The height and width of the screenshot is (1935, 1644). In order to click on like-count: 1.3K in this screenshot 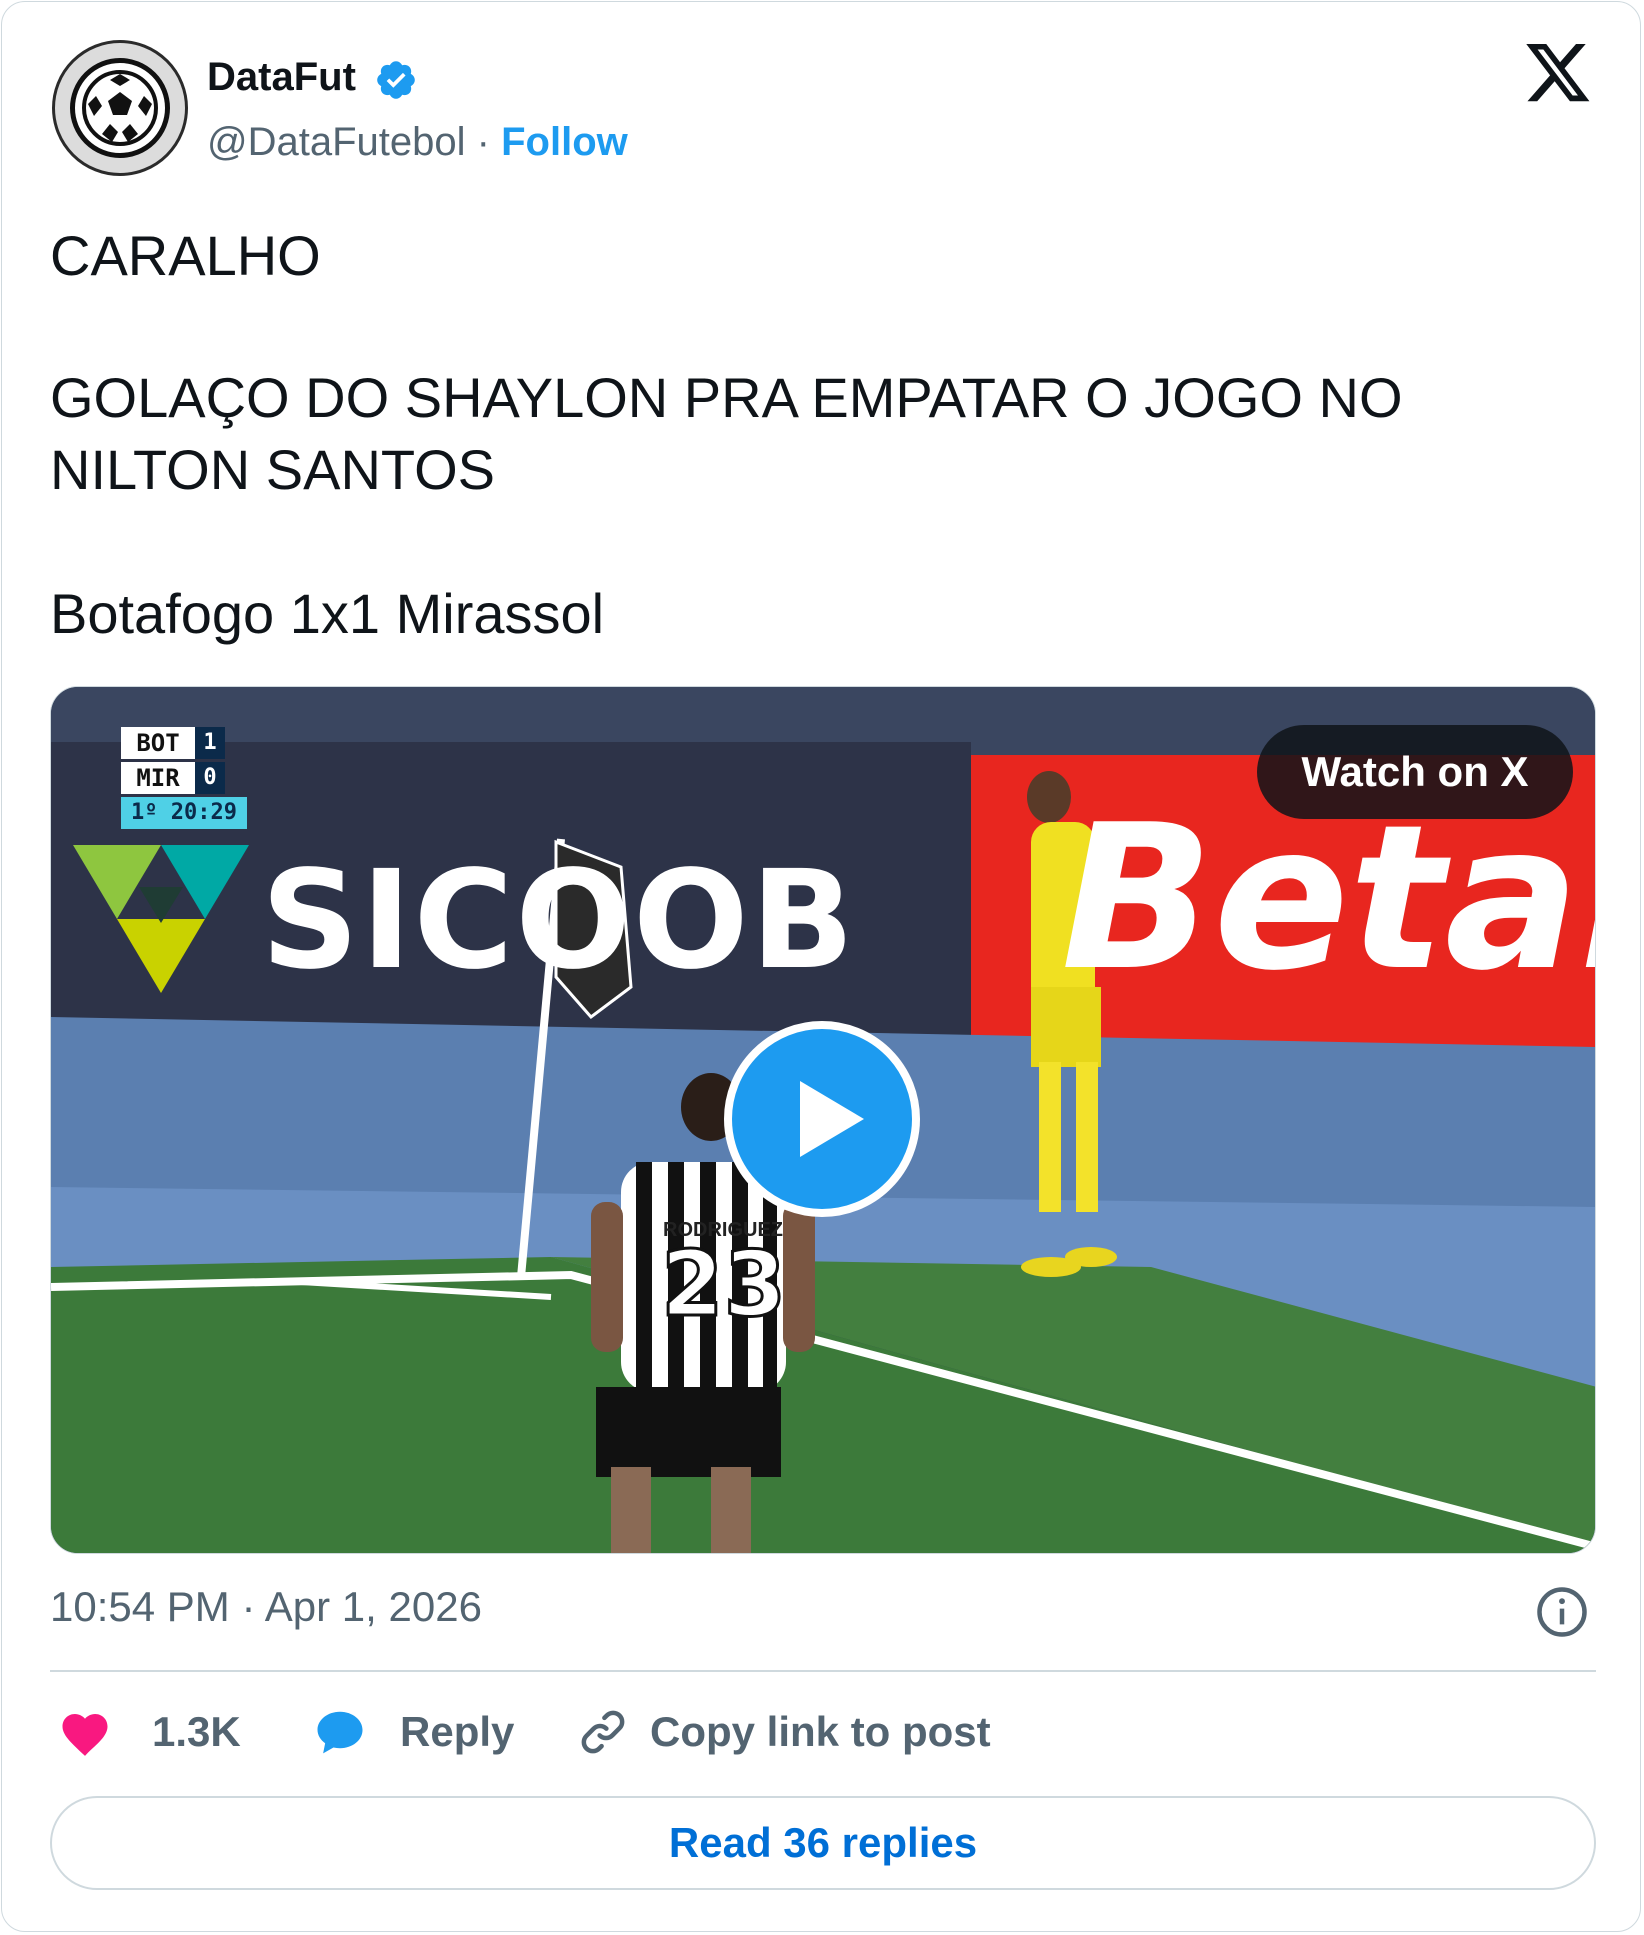, I will do `click(196, 1731)`.